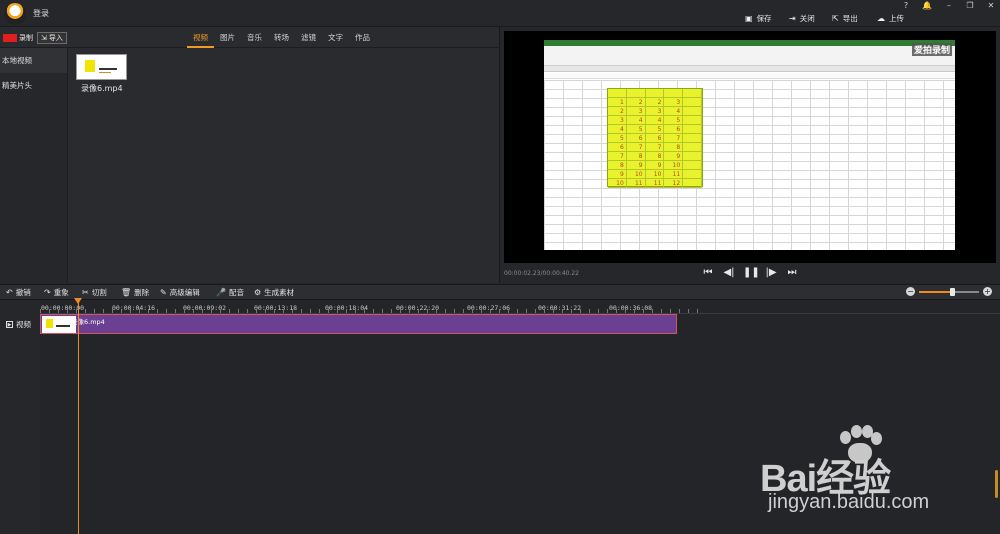 The image size is (1000, 534). Describe the element at coordinates (94, 292) in the screenshot. I see `cut-button: ✂ 切割` at that location.